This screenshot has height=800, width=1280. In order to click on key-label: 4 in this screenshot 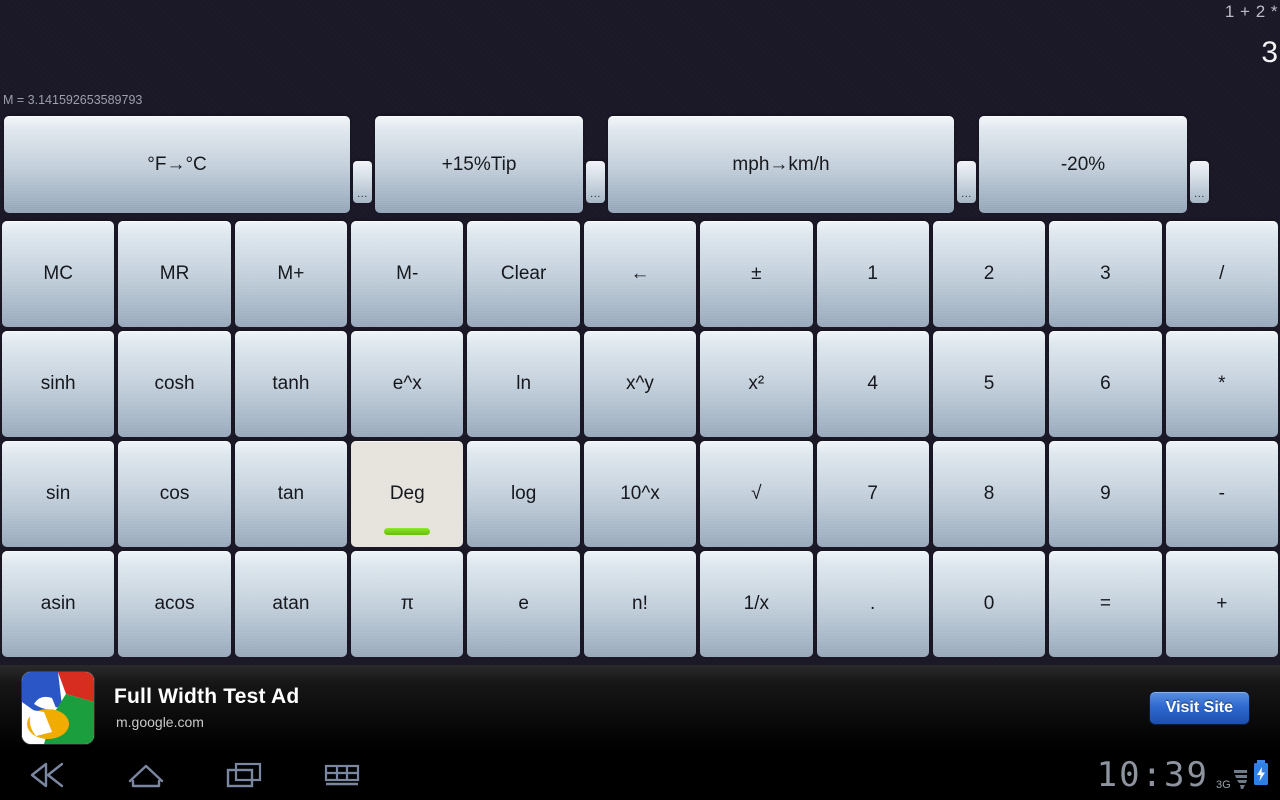, I will do `click(872, 383)`.